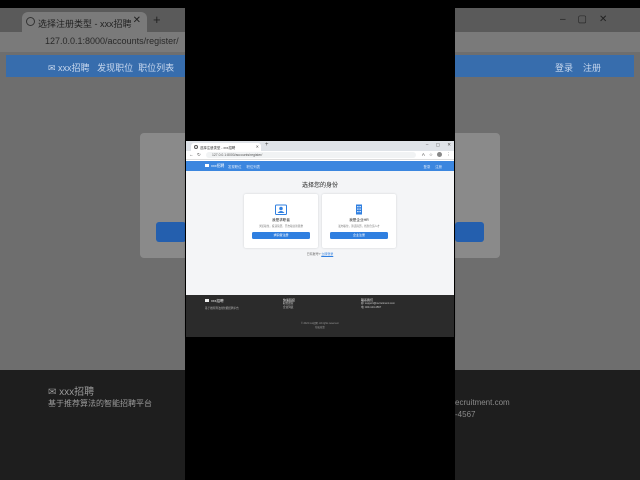 Image resolution: width=640 pixels, height=480 pixels. Describe the element at coordinates (217, 301) in the screenshot. I see `footer-brand-label: xxx招聘` at that location.